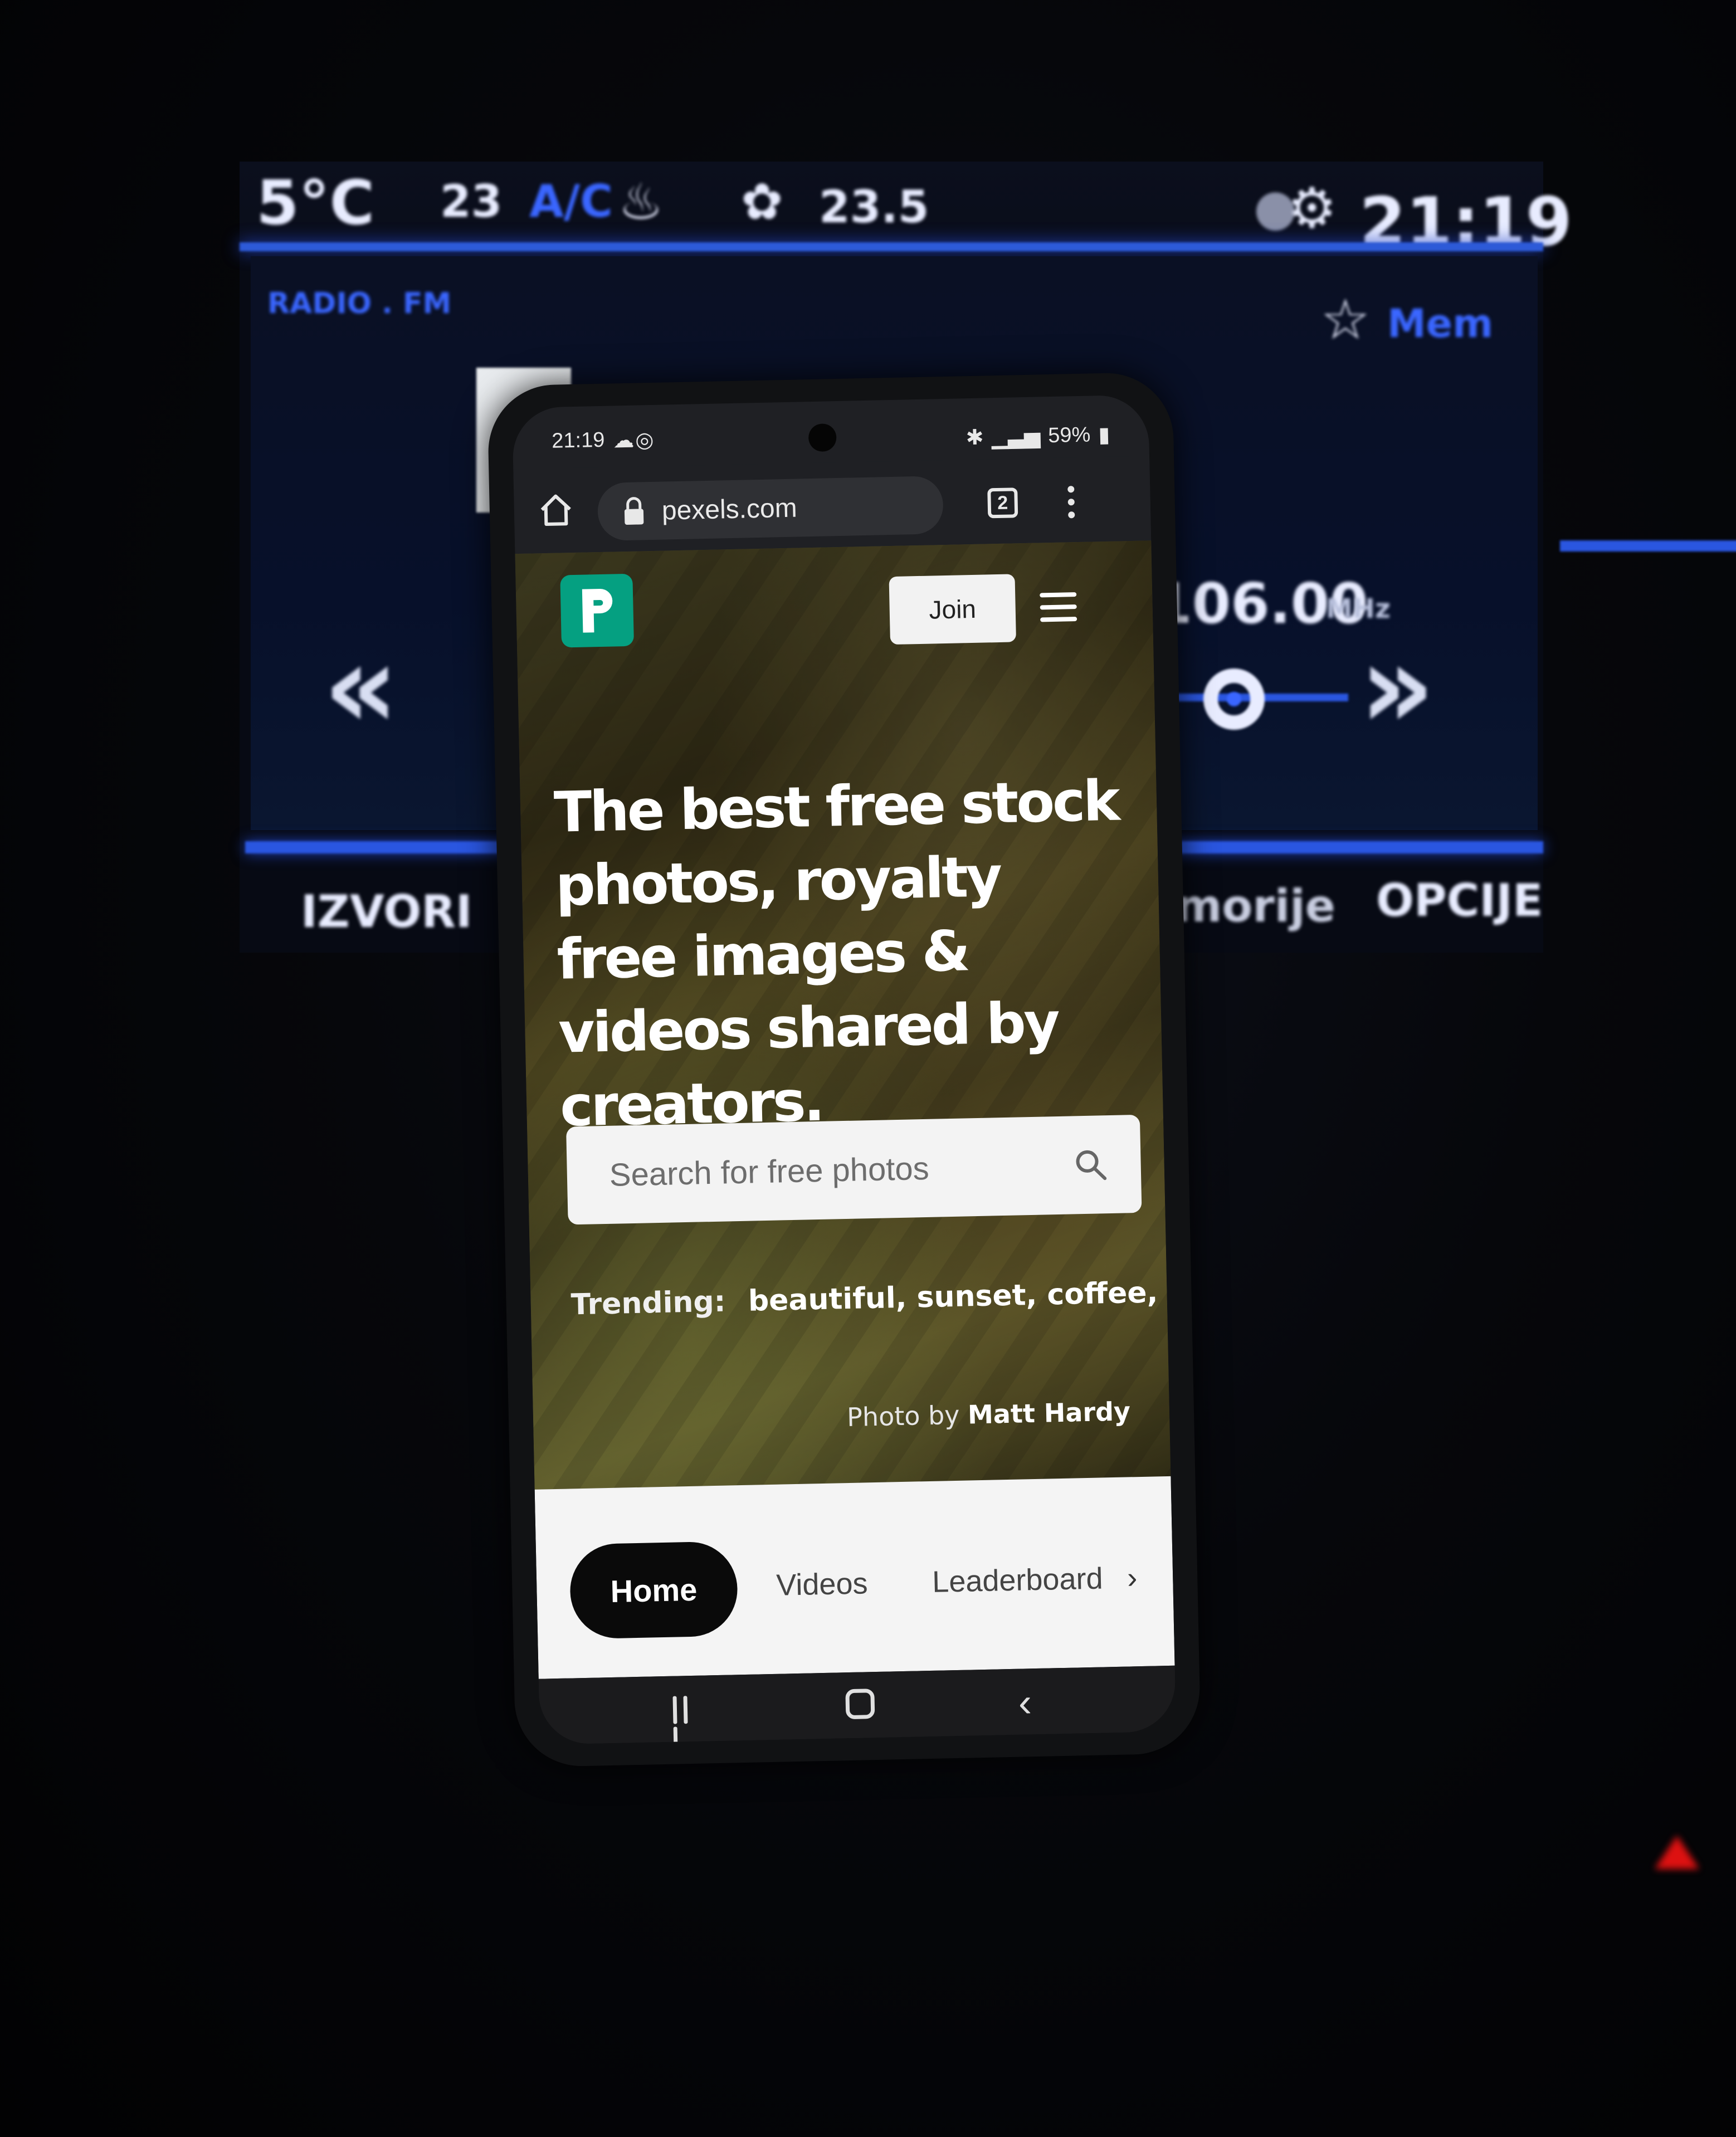 Image resolution: width=1736 pixels, height=2137 pixels. I want to click on car-seat-heat-icon: ♨, so click(641, 202).